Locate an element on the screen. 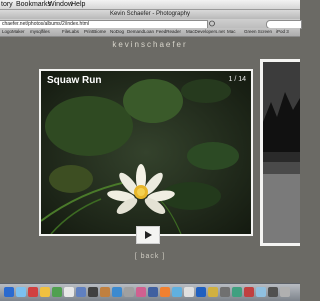 This screenshot has width=320, height=301. site-name: kevinschaefer is located at coordinates (150, 44).